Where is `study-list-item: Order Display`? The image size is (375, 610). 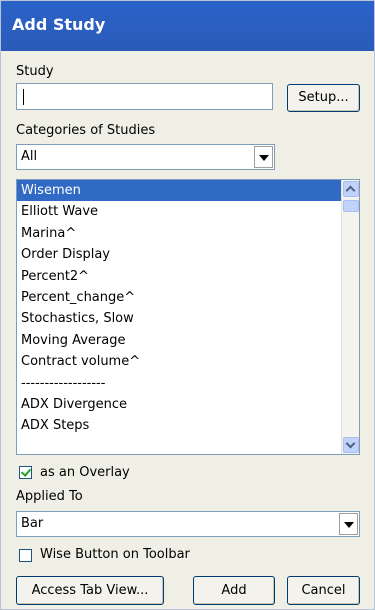 study-list-item: Order Display is located at coordinates (179, 254).